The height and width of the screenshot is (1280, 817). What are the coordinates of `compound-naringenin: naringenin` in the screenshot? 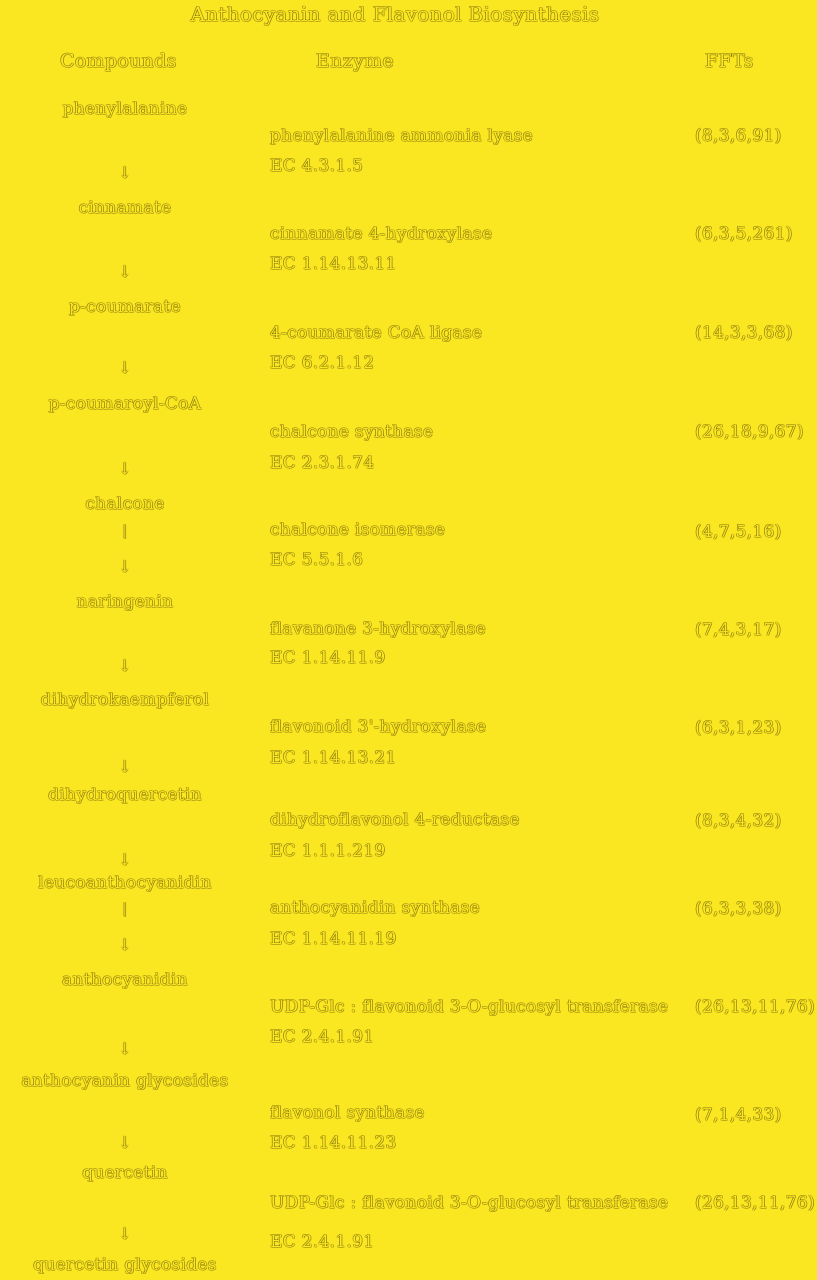 It's located at (125, 602).